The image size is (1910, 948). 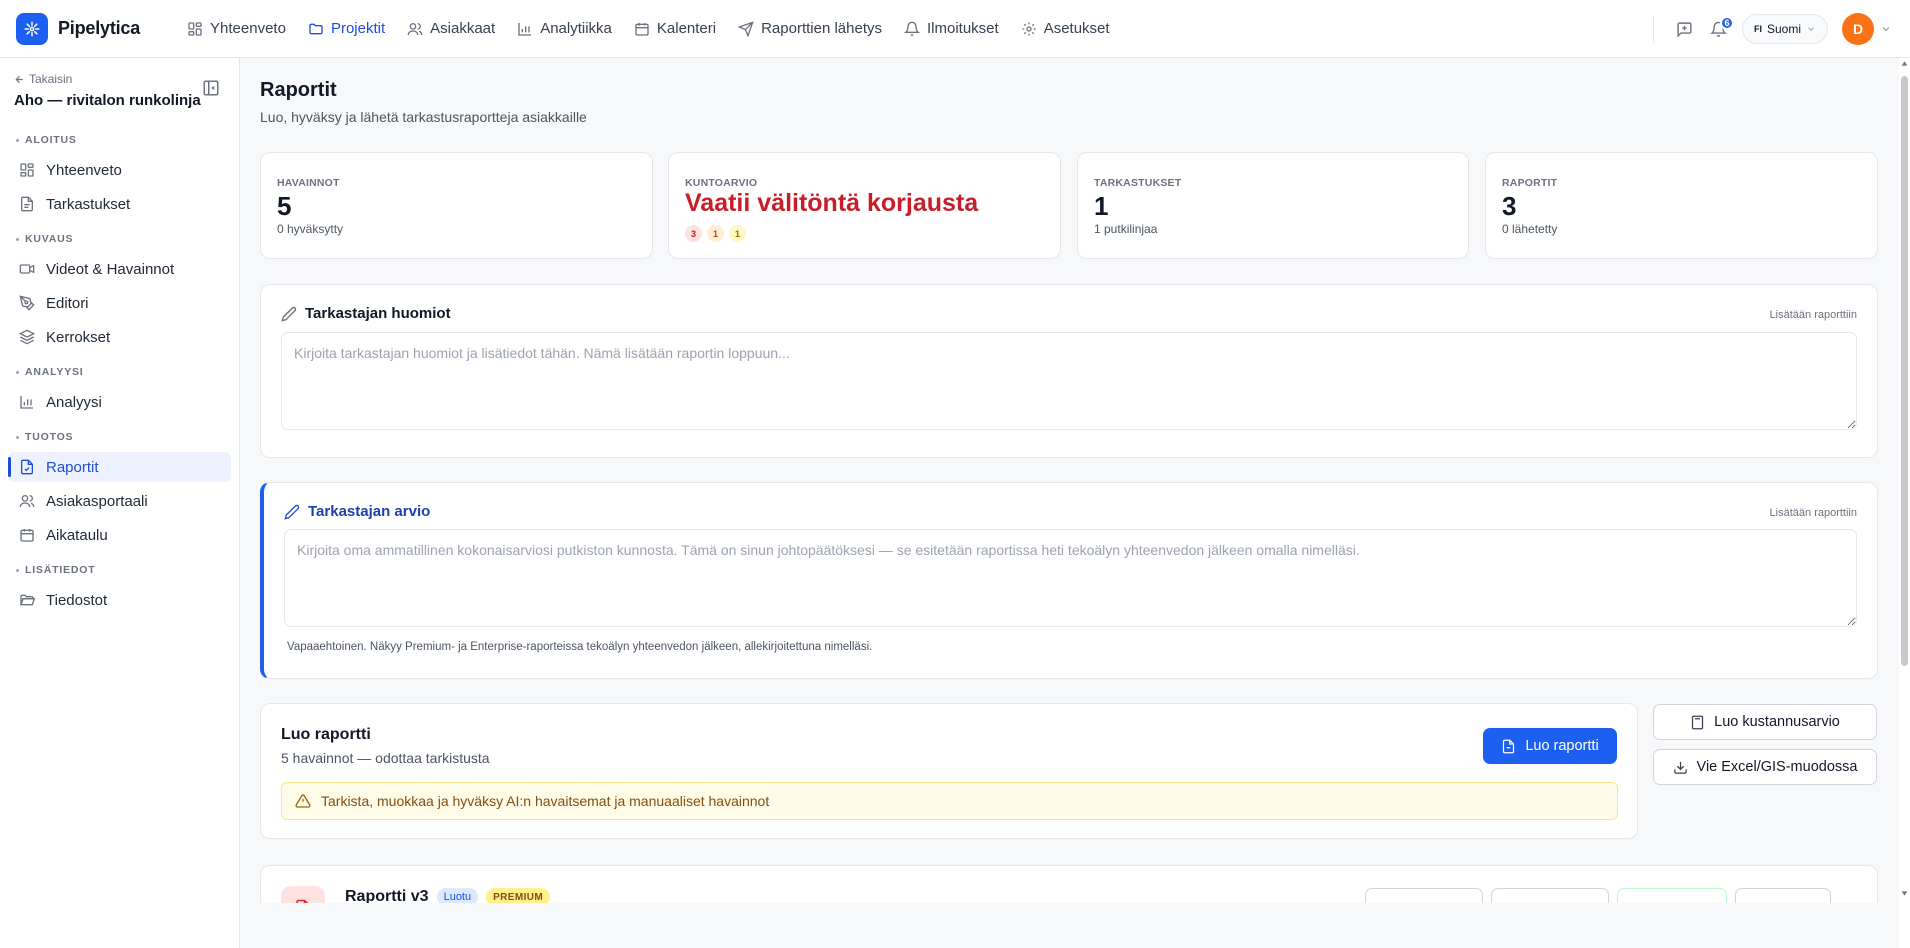 I want to click on back-link: Takaisin, so click(x=43, y=79).